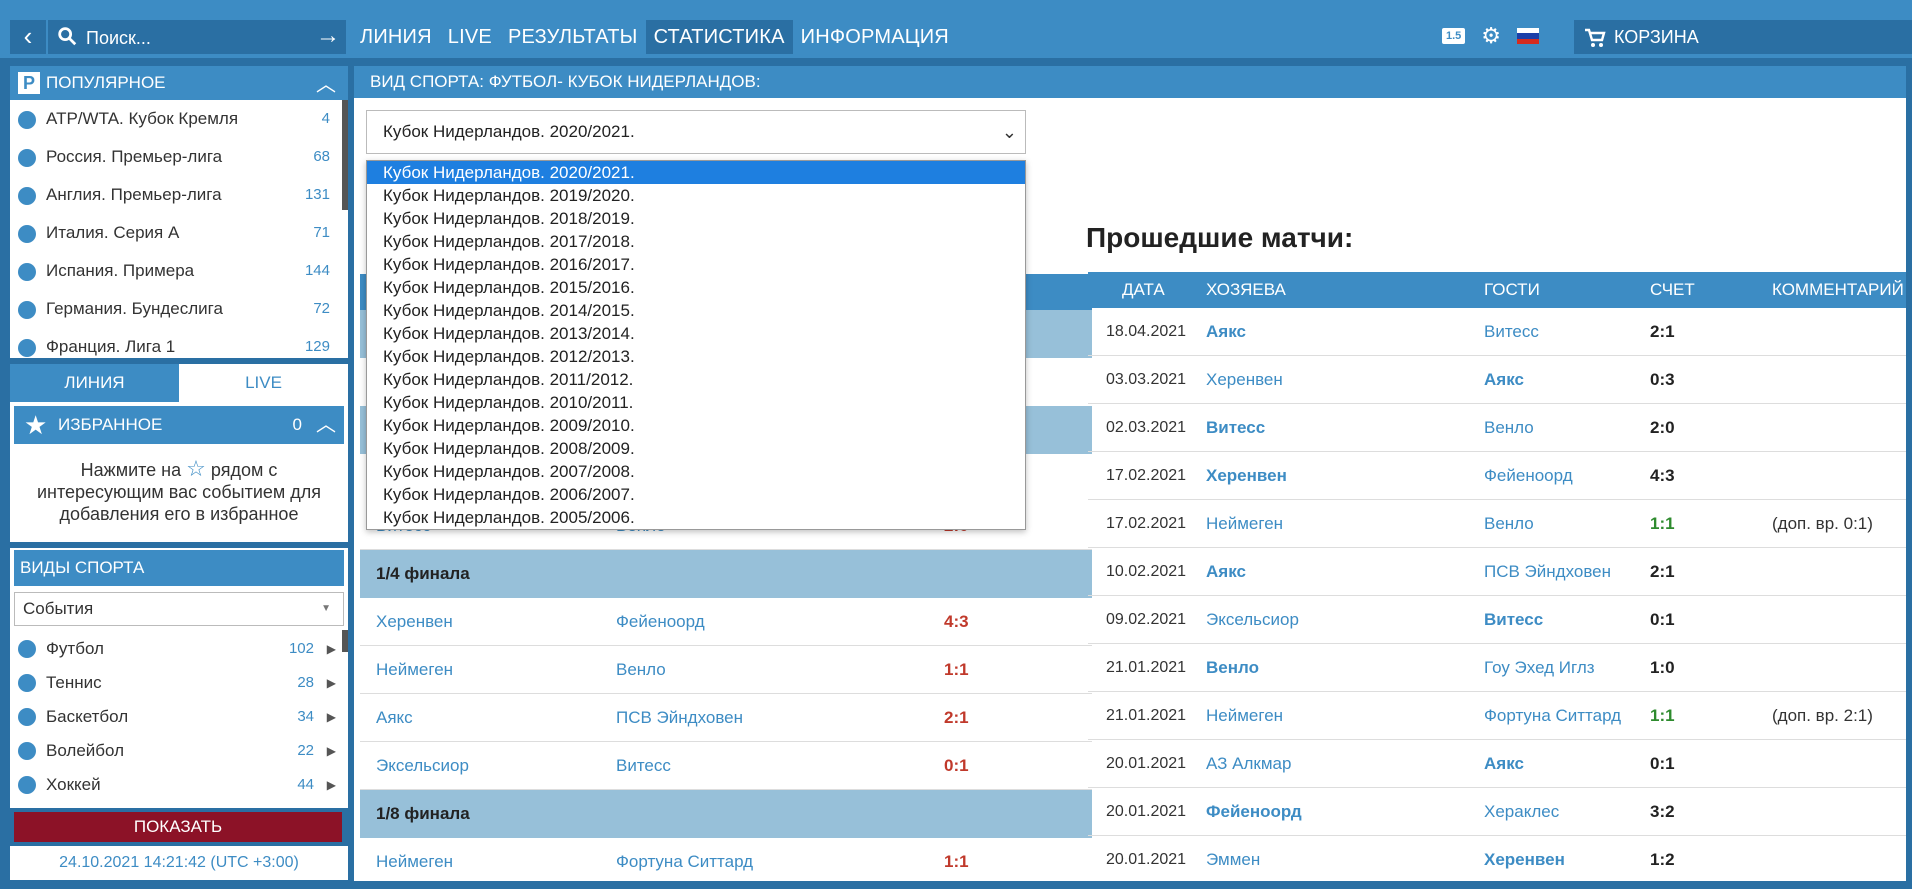  Describe the element at coordinates (696, 425) in the screenshot. I see `season-option: Кубок Нидерландов. 2009/2010.` at that location.